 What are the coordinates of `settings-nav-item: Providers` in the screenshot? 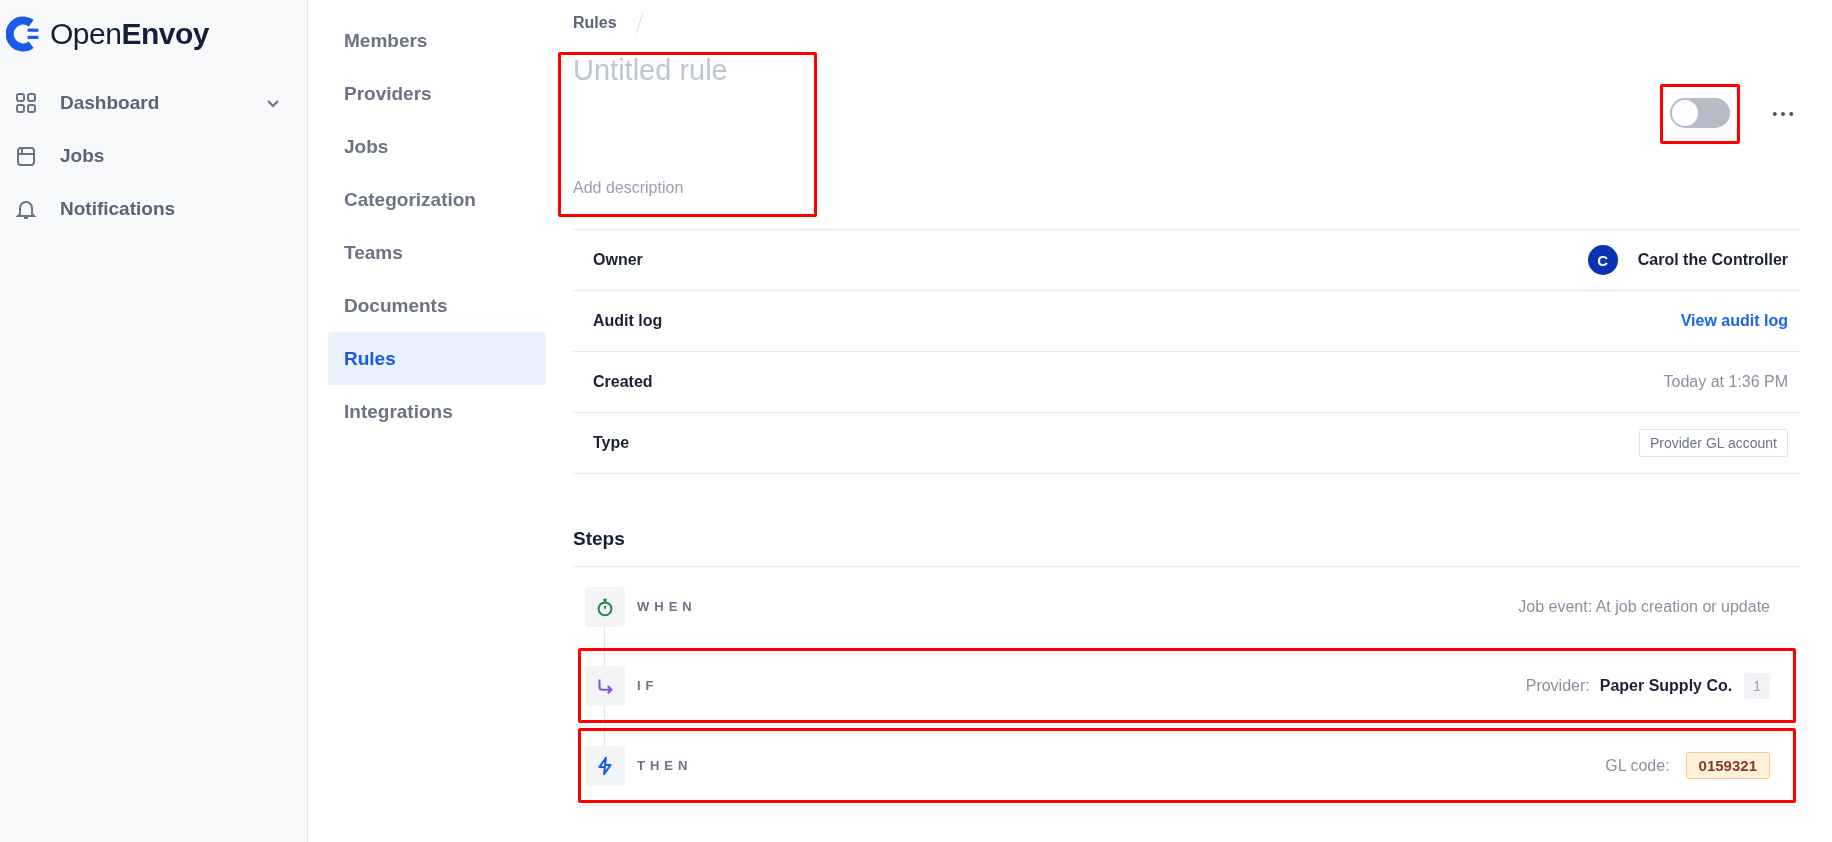 It's located at (437, 93).